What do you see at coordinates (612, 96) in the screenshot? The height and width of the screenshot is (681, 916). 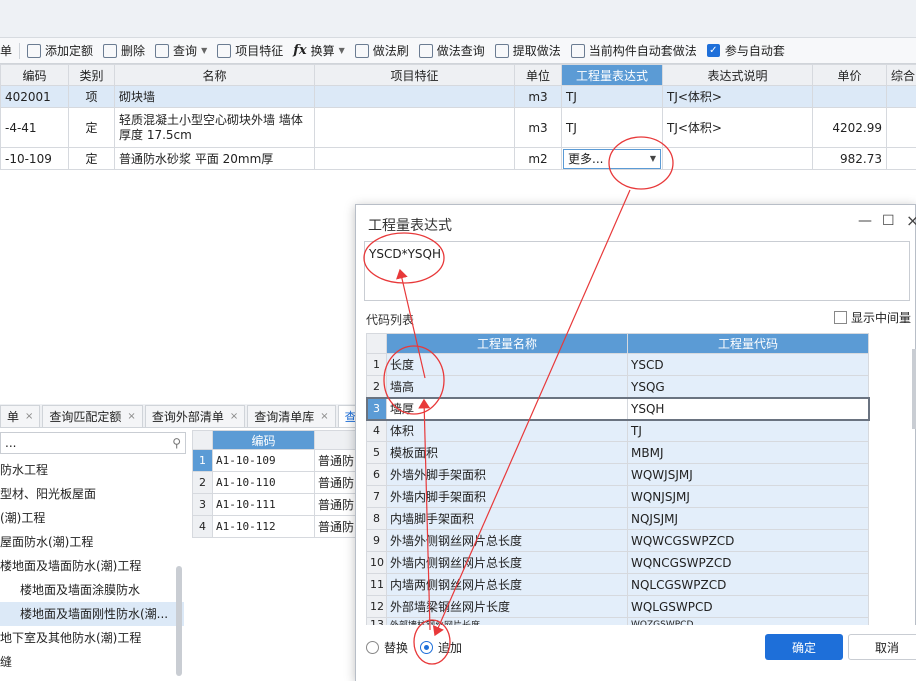 I see `cell-expression: TJ` at bounding box center [612, 96].